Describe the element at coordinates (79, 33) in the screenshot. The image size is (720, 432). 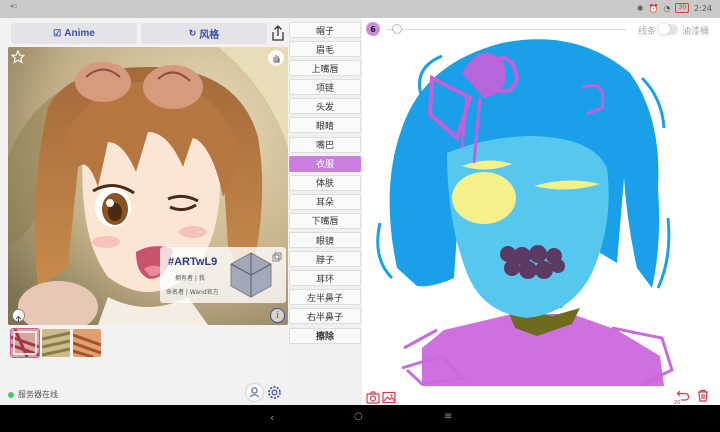
I see `anime-button-label: Anime` at that location.